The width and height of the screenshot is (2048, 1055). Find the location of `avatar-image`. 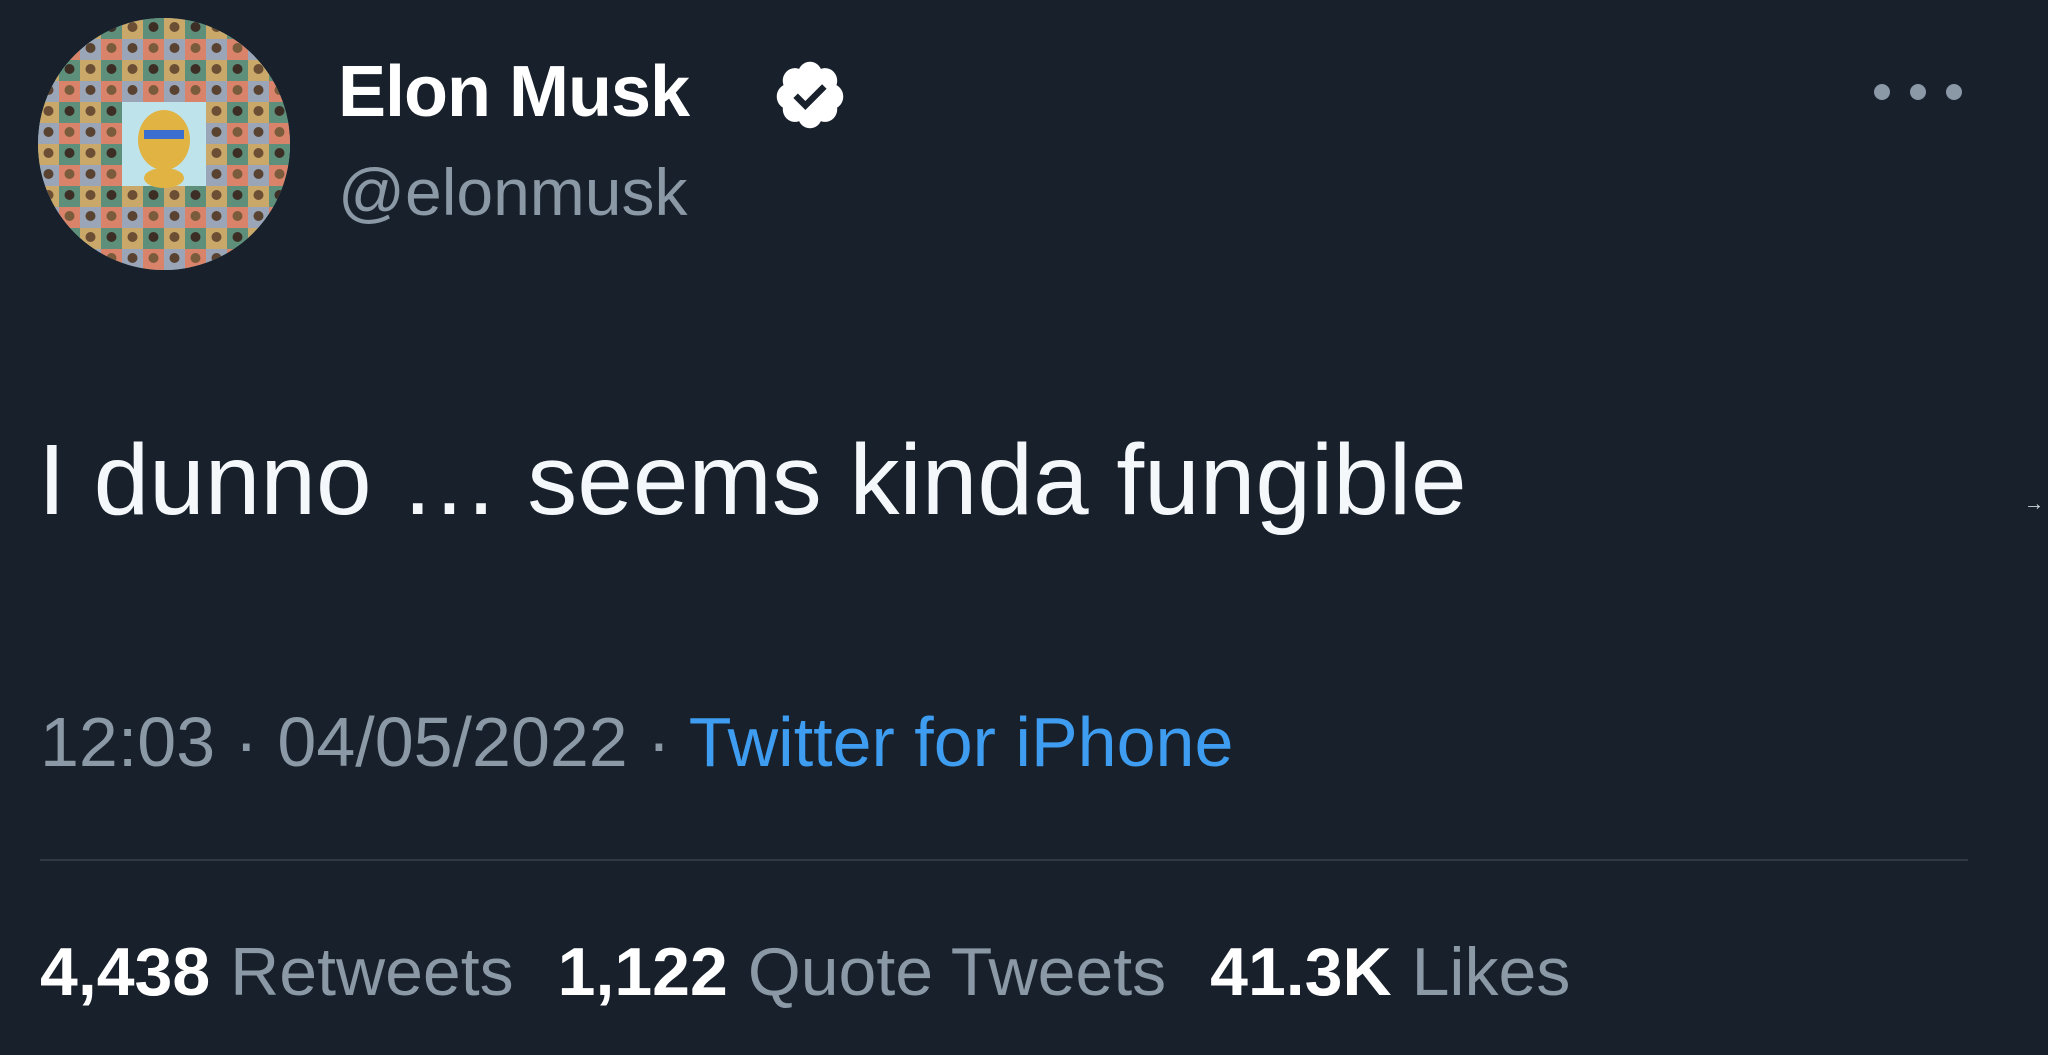

avatar-image is located at coordinates (164, 144).